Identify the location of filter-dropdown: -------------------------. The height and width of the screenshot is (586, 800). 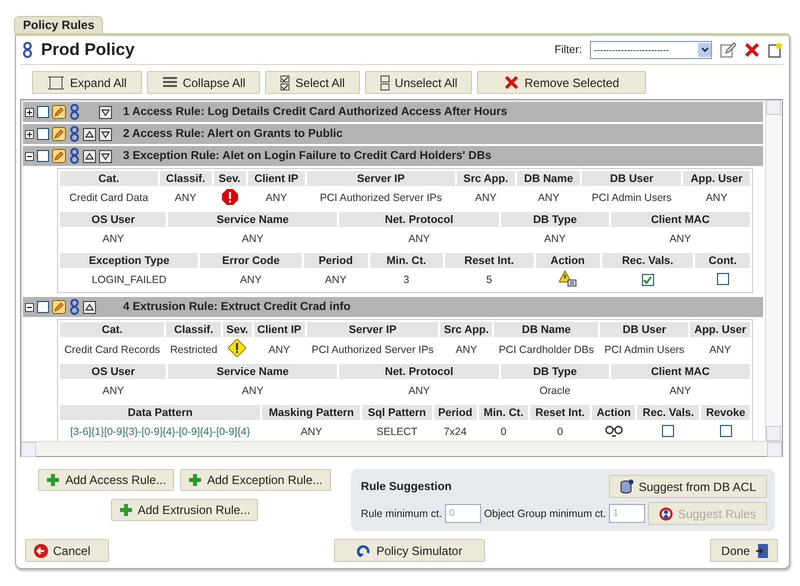
(651, 50).